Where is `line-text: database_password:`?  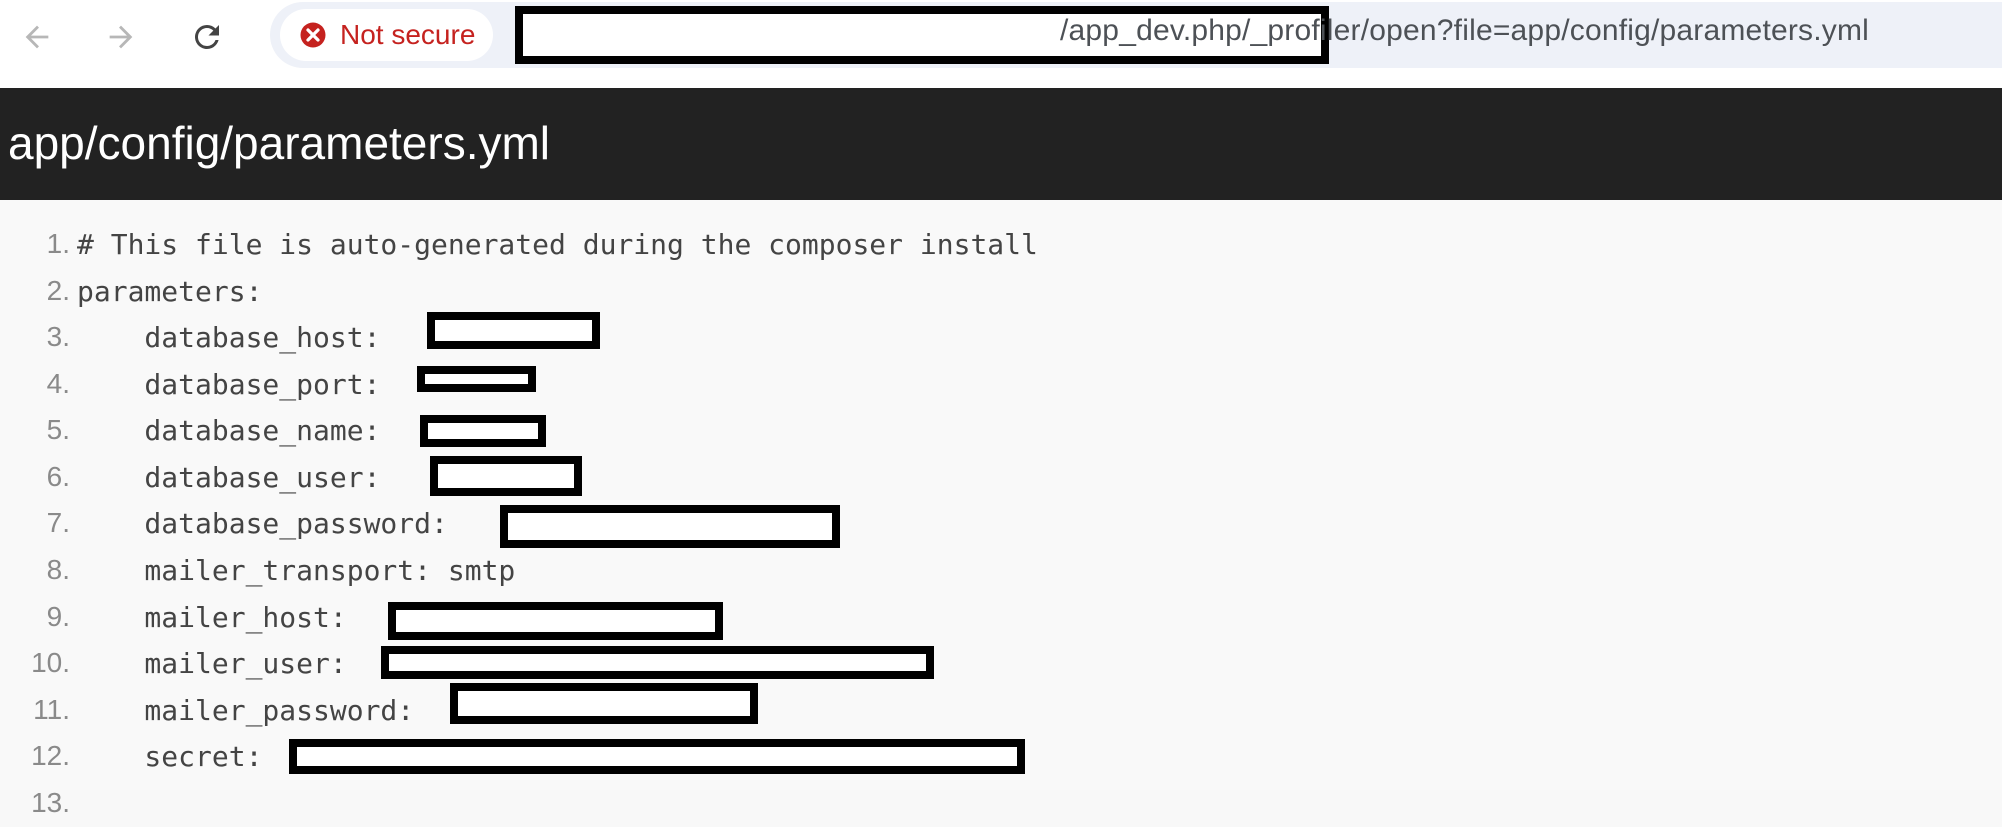
line-text: database_password: is located at coordinates (262, 523).